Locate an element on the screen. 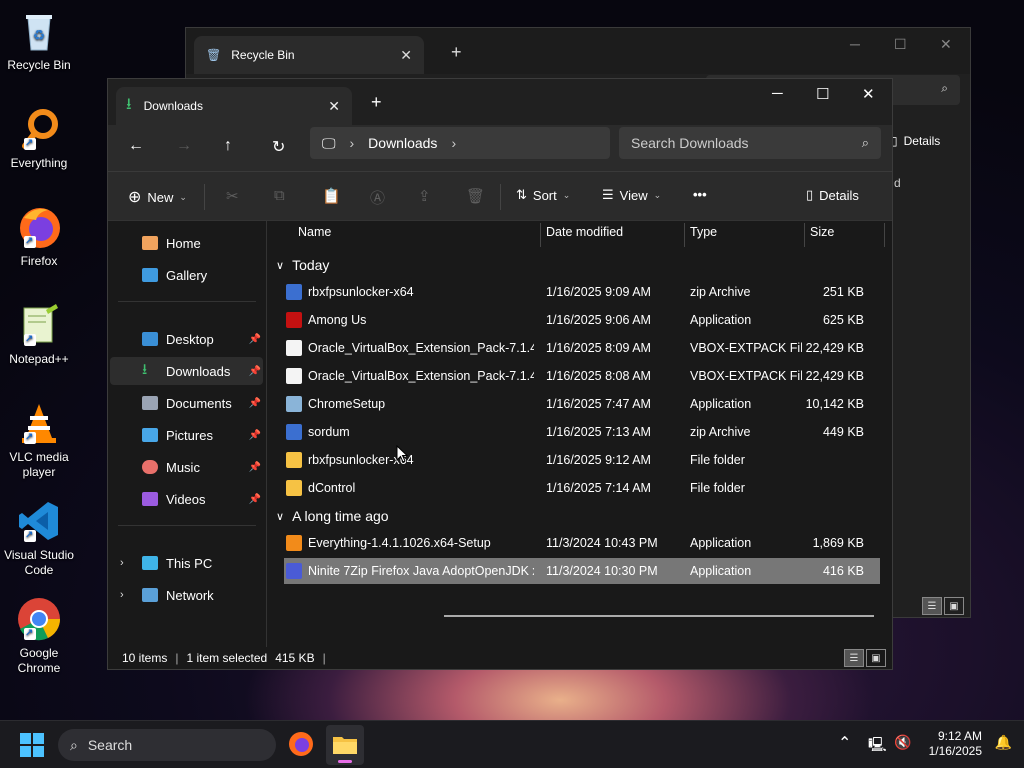 The height and width of the screenshot is (768, 1024). recycle-bin-small-icon: 🗑 is located at coordinates (214, 55).